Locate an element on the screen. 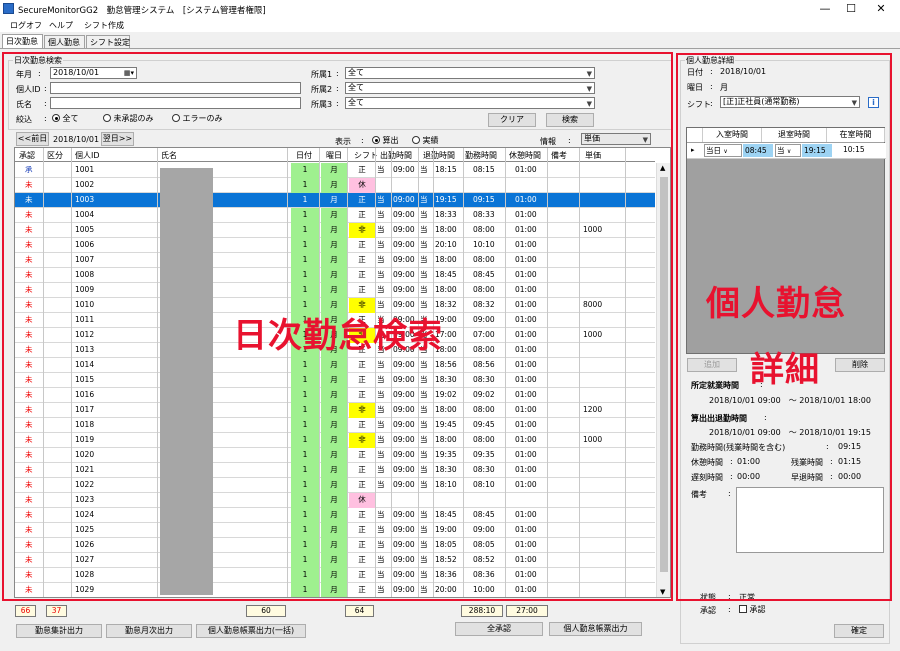 The image size is (900, 651). entry-time-input: 08:45 is located at coordinates (758, 150).